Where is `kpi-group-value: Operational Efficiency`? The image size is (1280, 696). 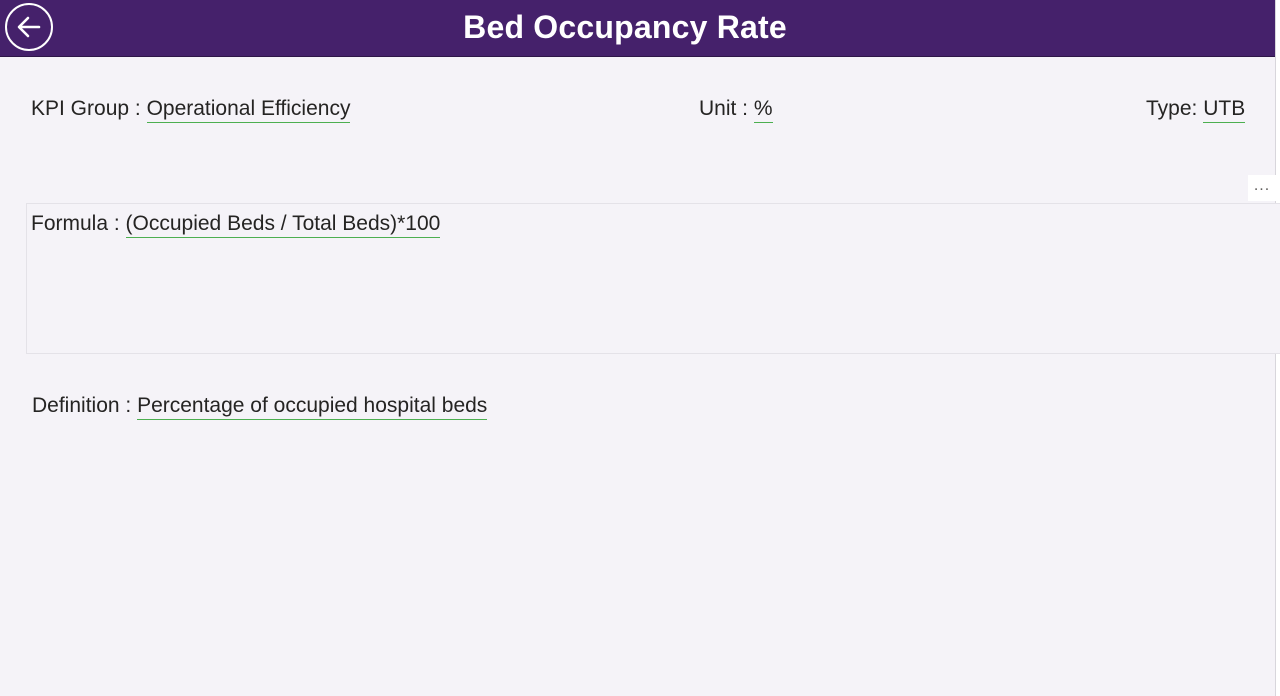
kpi-group-value: Operational Efficiency is located at coordinates (248, 110).